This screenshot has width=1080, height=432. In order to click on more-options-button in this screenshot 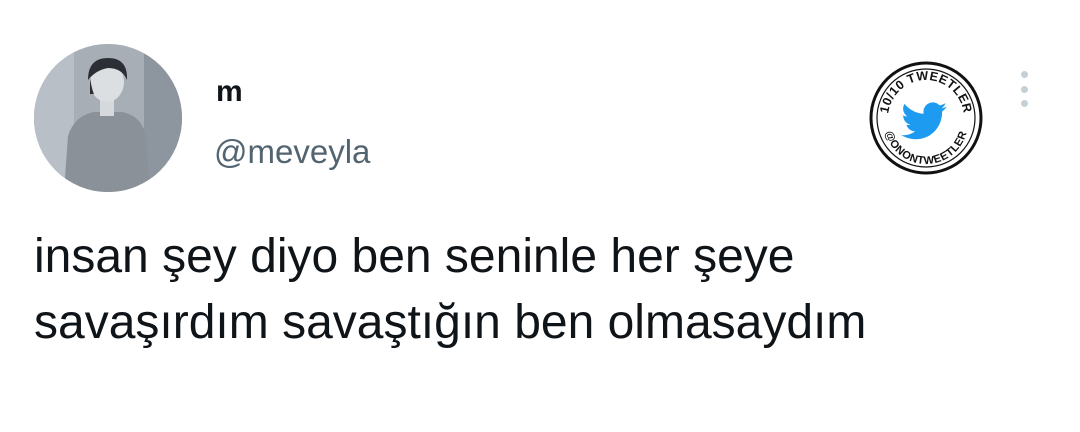, I will do `click(1024, 89)`.